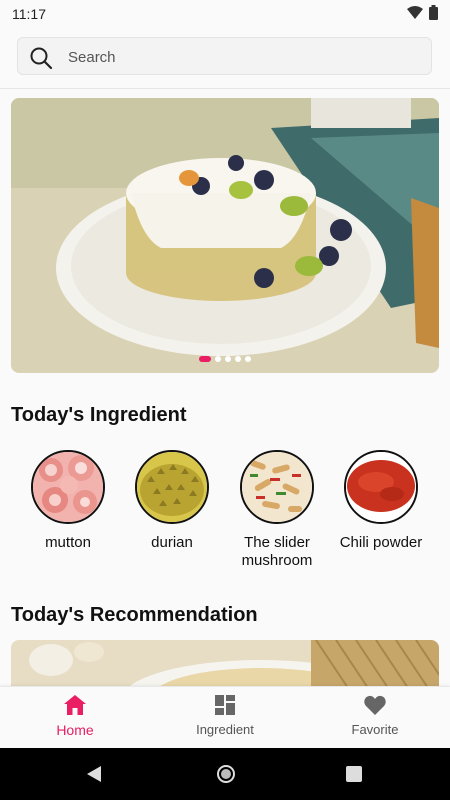  What do you see at coordinates (354, 776) in the screenshot?
I see `recents-icon` at bounding box center [354, 776].